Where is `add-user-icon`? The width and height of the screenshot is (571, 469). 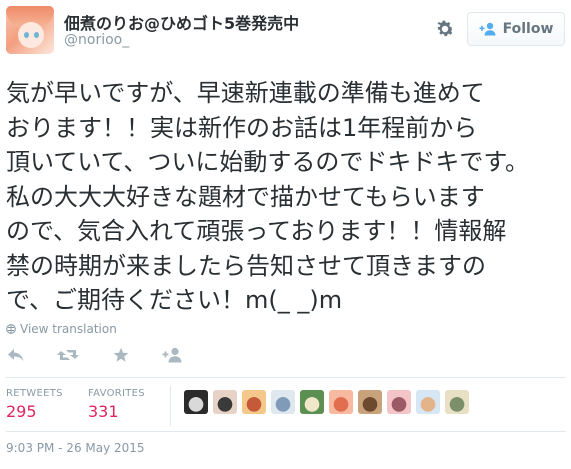
add-user-icon is located at coordinates (487, 29).